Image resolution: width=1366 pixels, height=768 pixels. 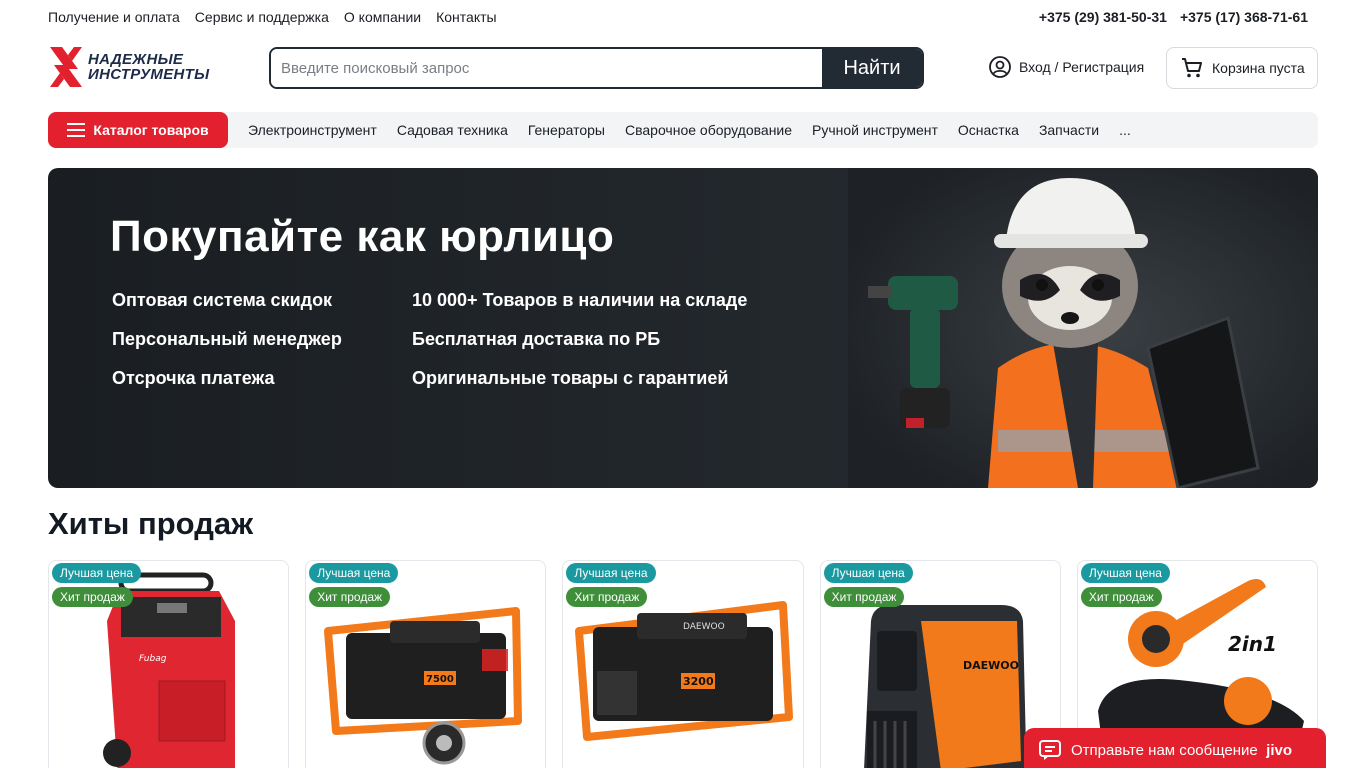 I want to click on chat-label: Отправьте нам сообщение, so click(x=1164, y=750).